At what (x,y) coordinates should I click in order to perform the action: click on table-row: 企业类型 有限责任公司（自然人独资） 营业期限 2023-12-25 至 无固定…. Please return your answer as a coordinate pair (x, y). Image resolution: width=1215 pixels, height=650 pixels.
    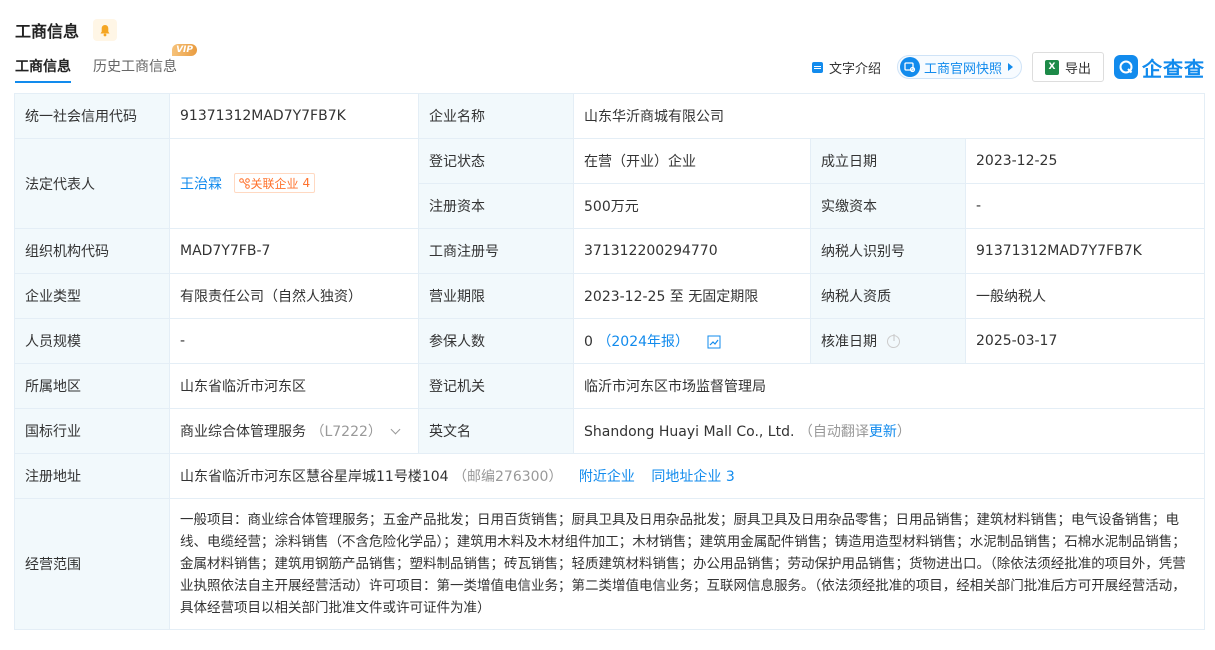
    Looking at the image, I should click on (610, 296).